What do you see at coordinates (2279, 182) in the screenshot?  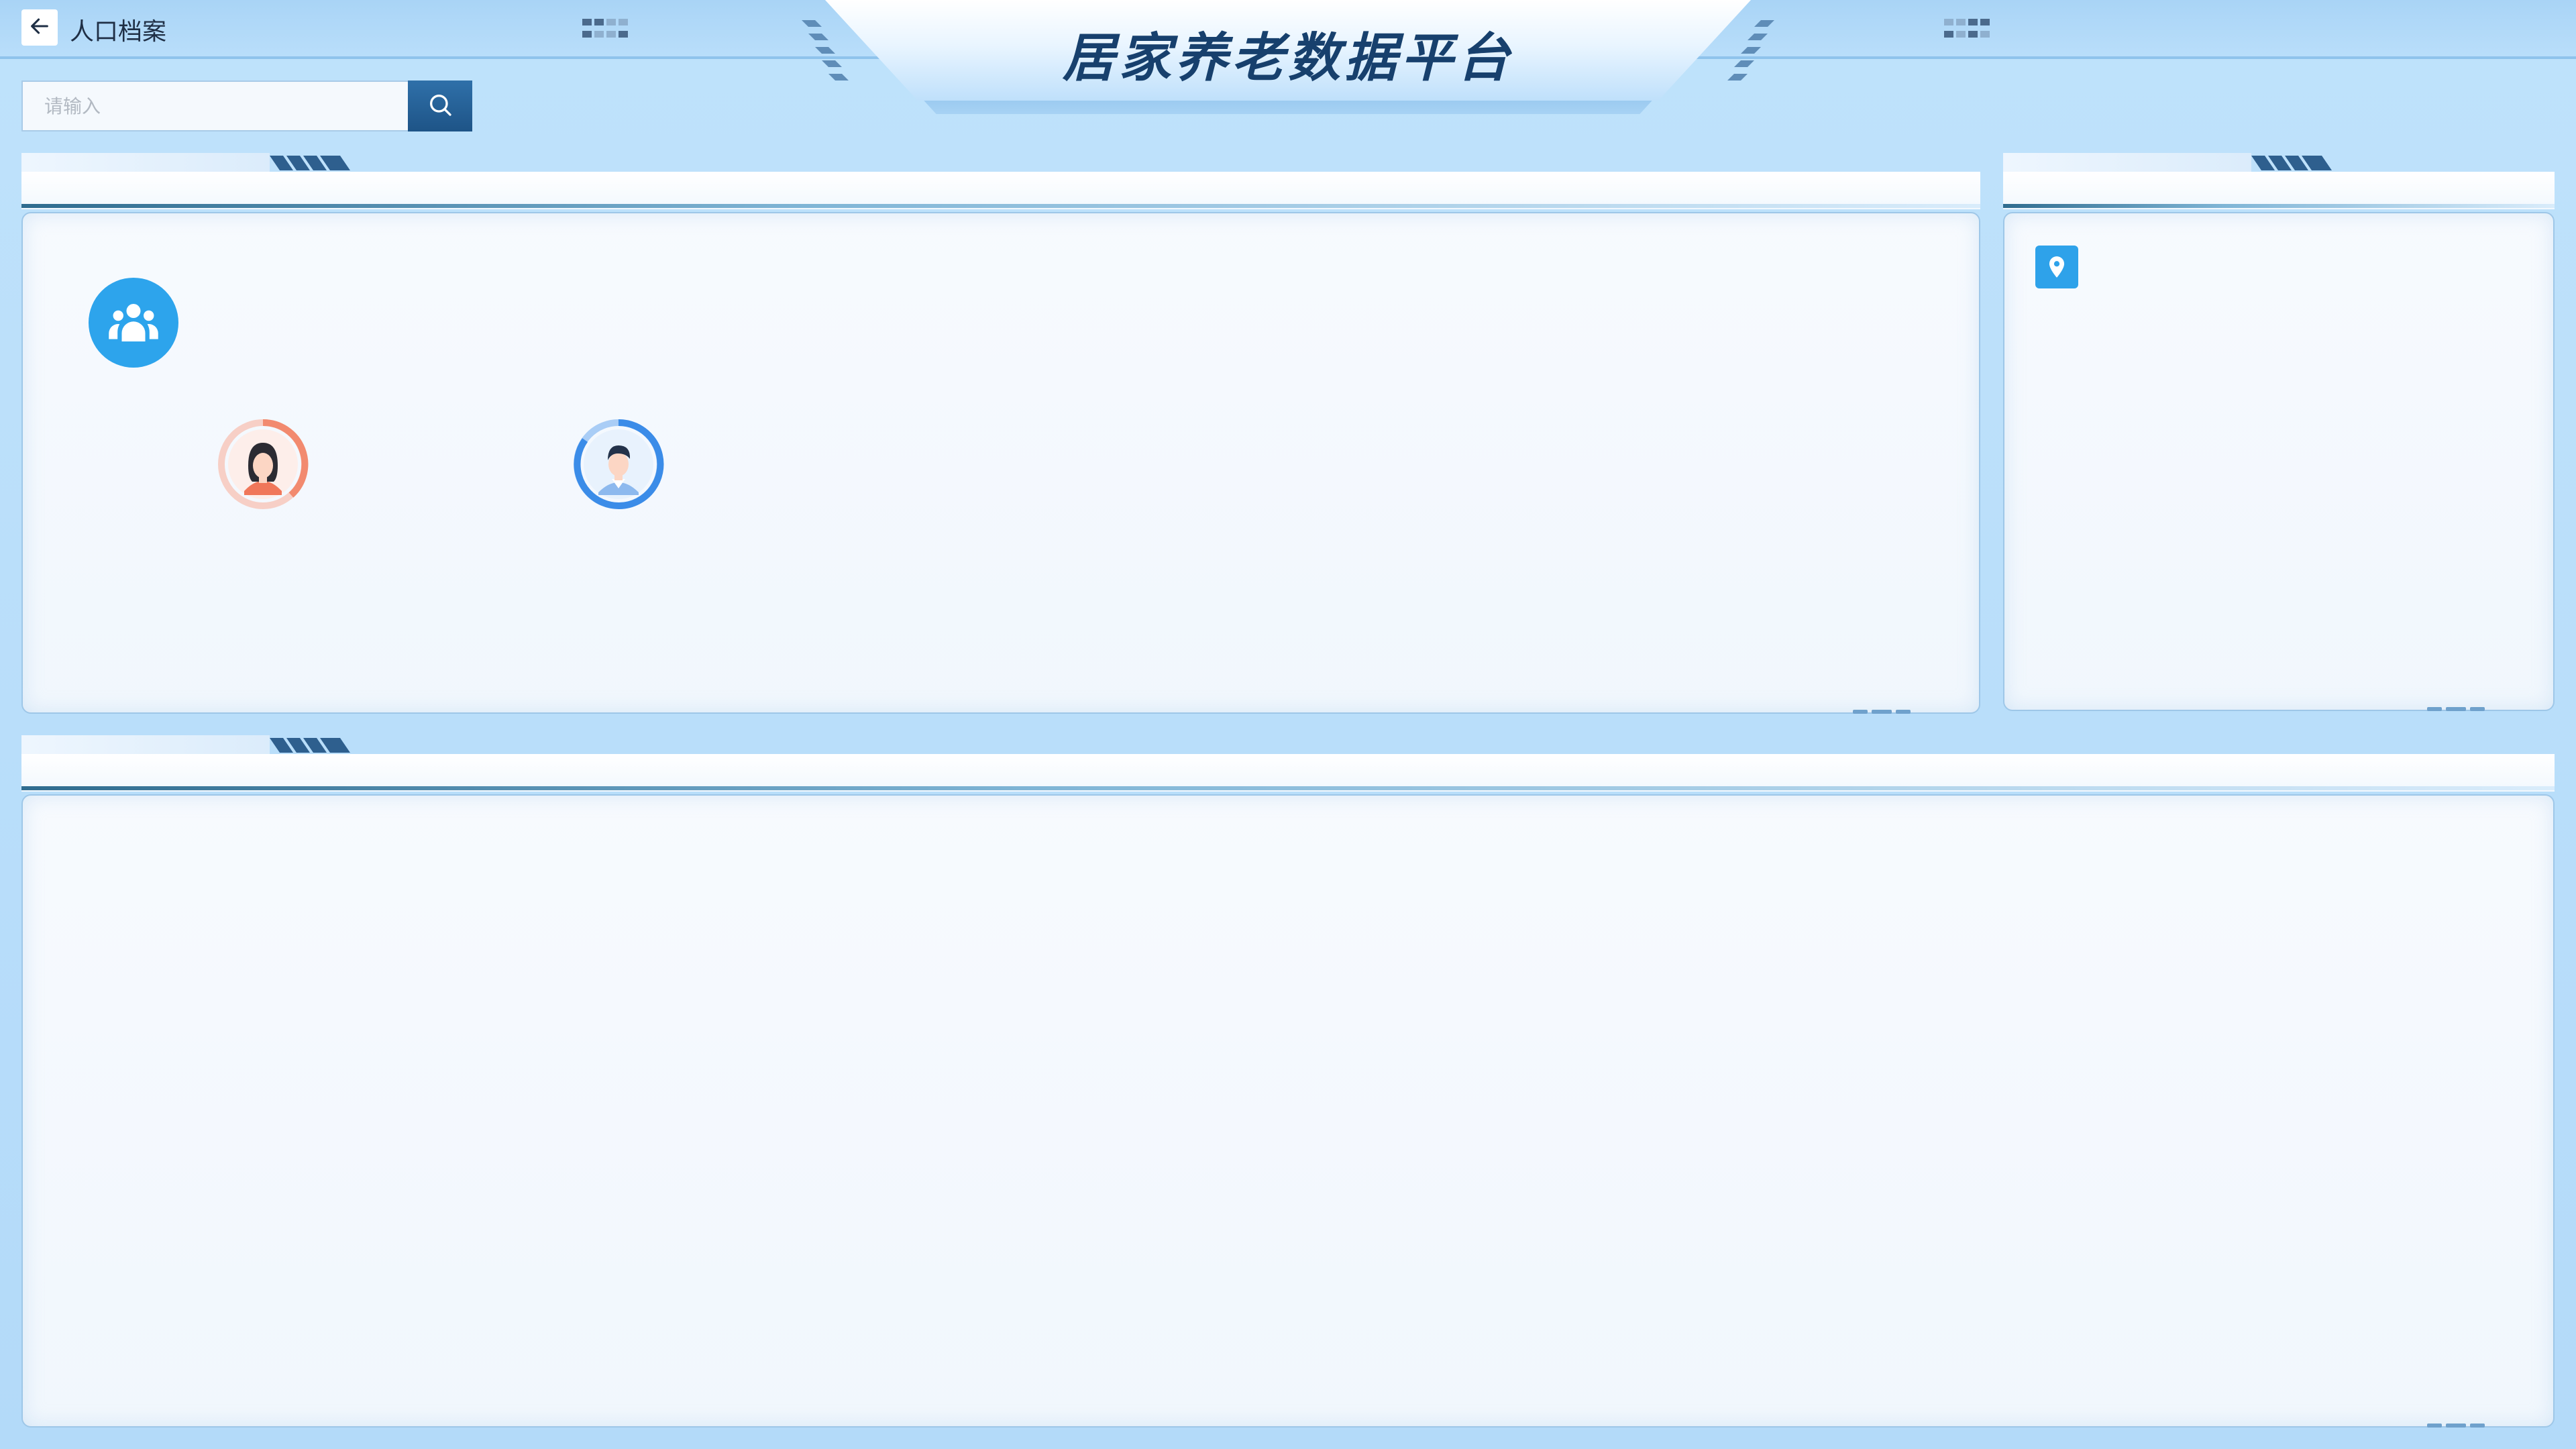 I see `location-panel-header` at bounding box center [2279, 182].